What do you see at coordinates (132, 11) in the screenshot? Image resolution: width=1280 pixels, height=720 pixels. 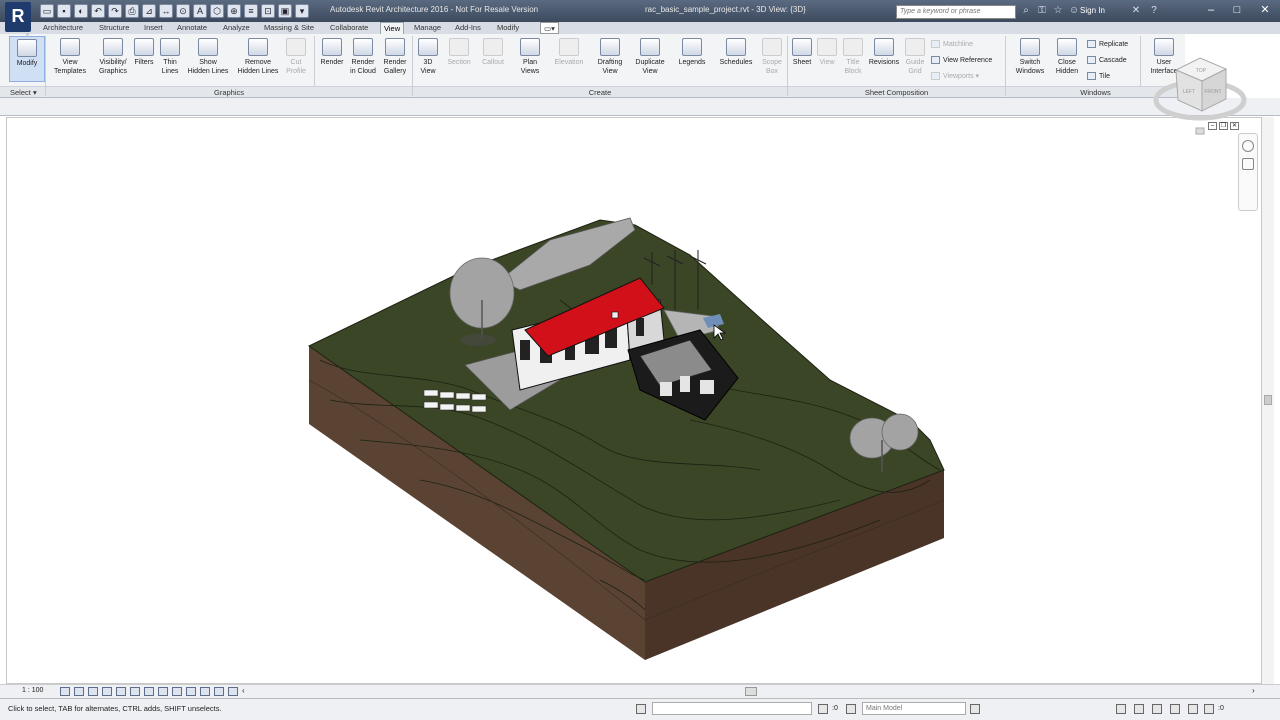 I see `print-icon: ⎙` at bounding box center [132, 11].